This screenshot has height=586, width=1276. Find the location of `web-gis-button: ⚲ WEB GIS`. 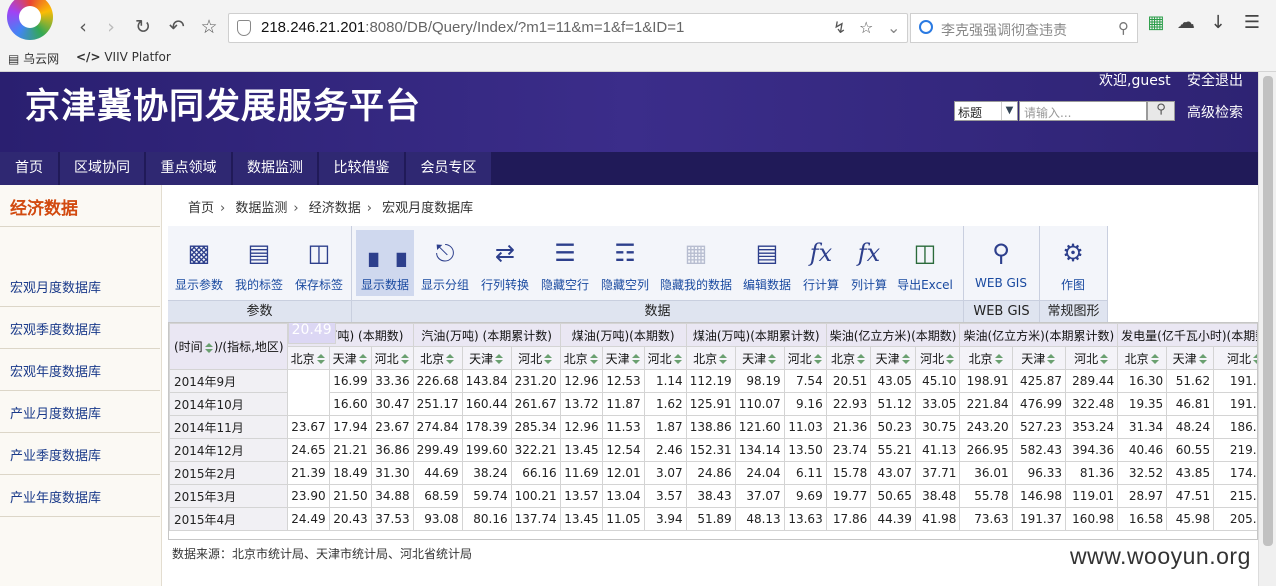

web-gis-button: ⚲ WEB GIS is located at coordinates (1001, 263).